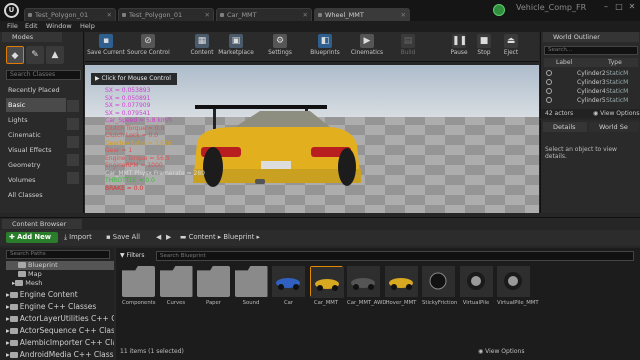  What do you see at coordinates (12, 26) in the screenshot?
I see `menu-file: File` at bounding box center [12, 26].